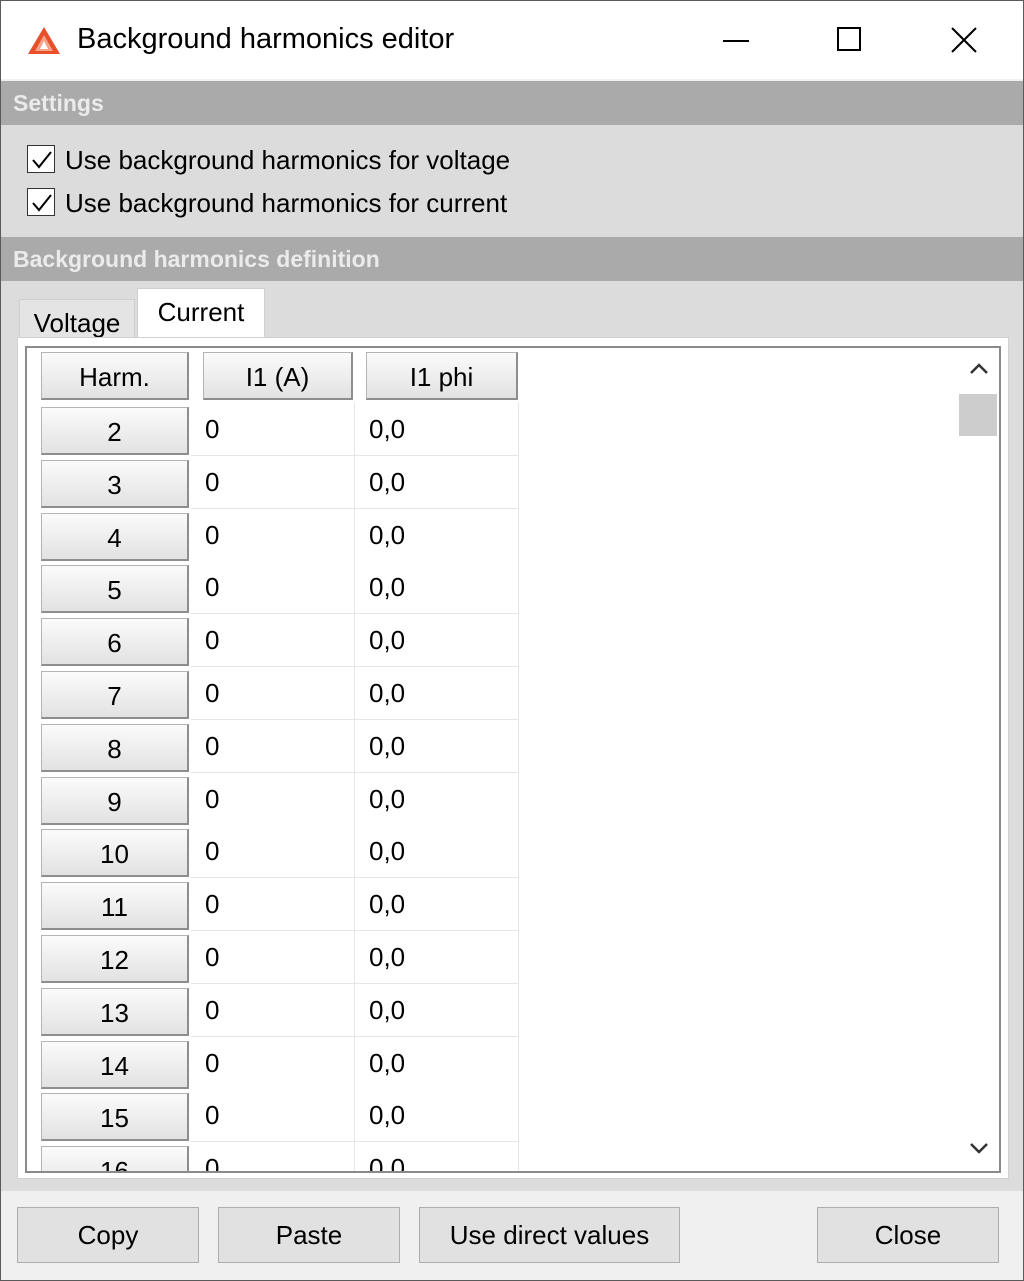 The height and width of the screenshot is (1281, 1024). I want to click on table-row: 3 0 0,0, so click(492, 482).